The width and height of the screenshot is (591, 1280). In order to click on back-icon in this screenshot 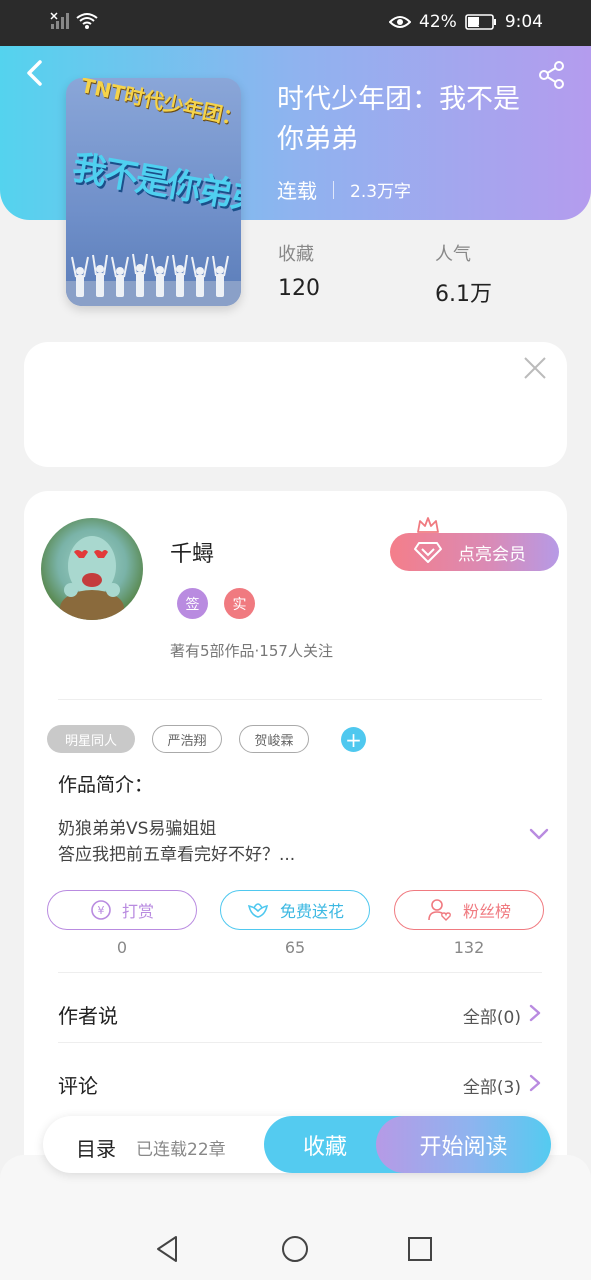, I will do `click(35, 73)`.